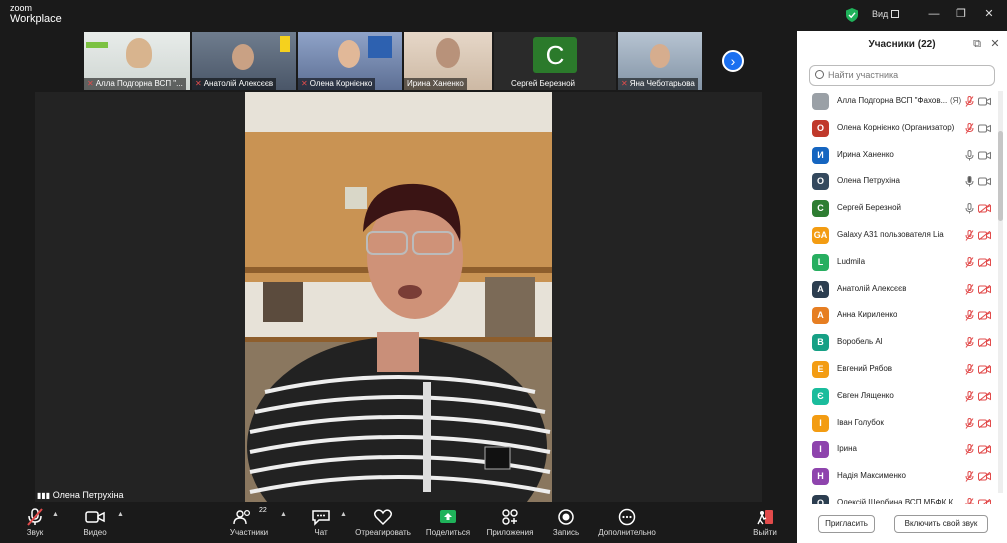 This screenshot has height=543, width=1007. What do you see at coordinates (88, 495) in the screenshot?
I see `speaker-name: Олена Петрухіна` at bounding box center [88, 495].